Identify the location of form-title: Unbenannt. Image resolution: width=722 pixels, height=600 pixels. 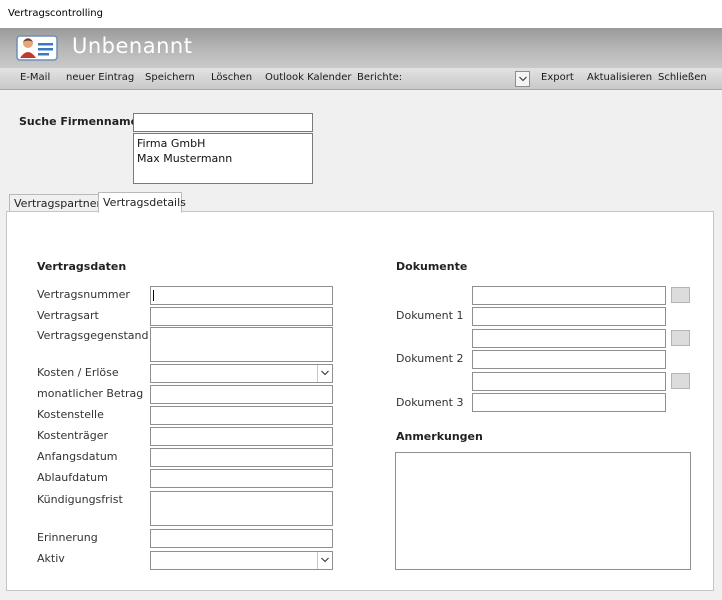
(132, 46).